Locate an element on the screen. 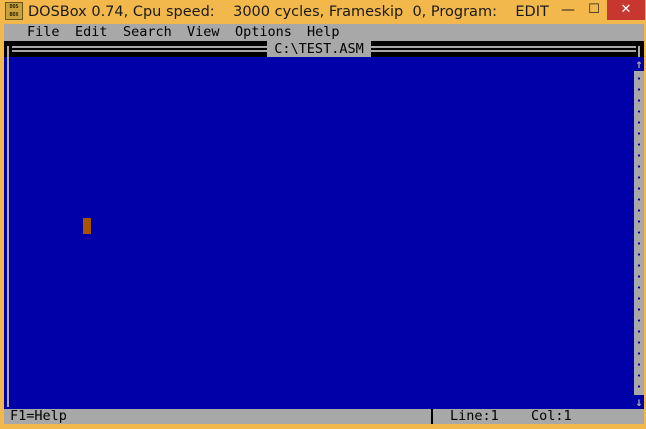 This screenshot has width=646, height=429. status-separator is located at coordinates (432, 416).